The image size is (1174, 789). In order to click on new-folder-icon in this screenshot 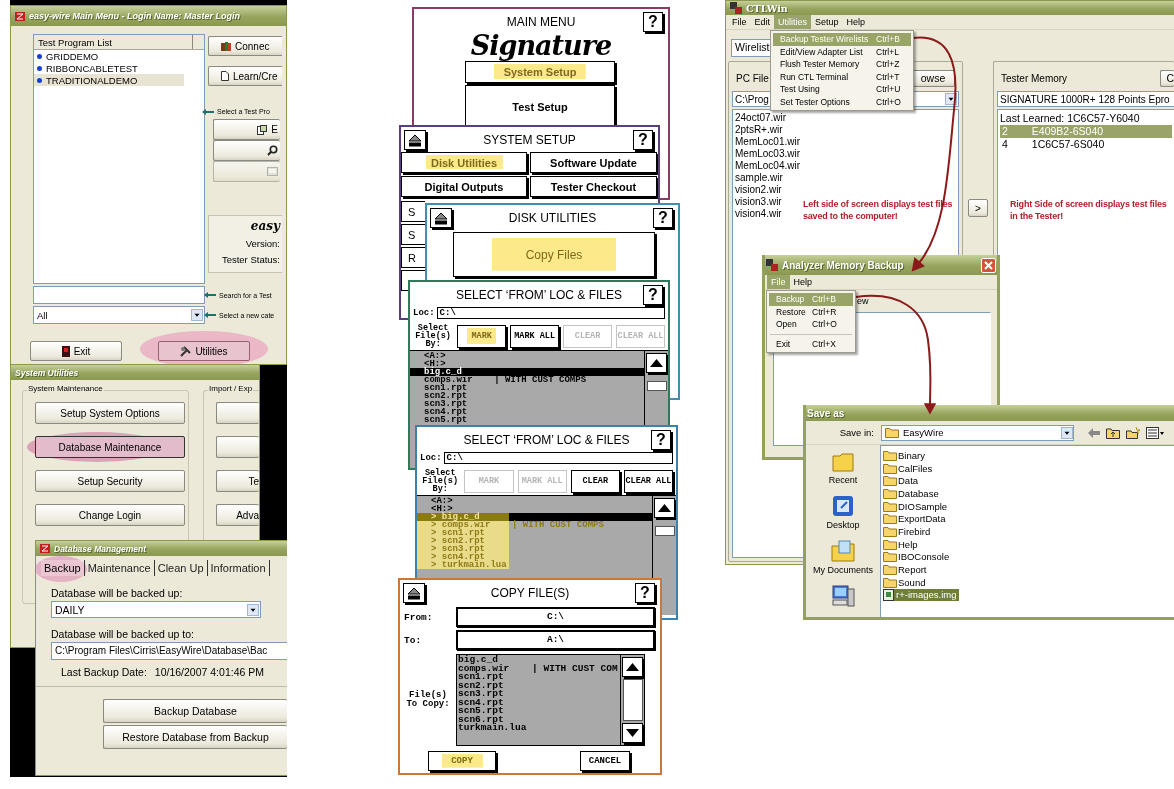, I will do `click(1133, 432)`.